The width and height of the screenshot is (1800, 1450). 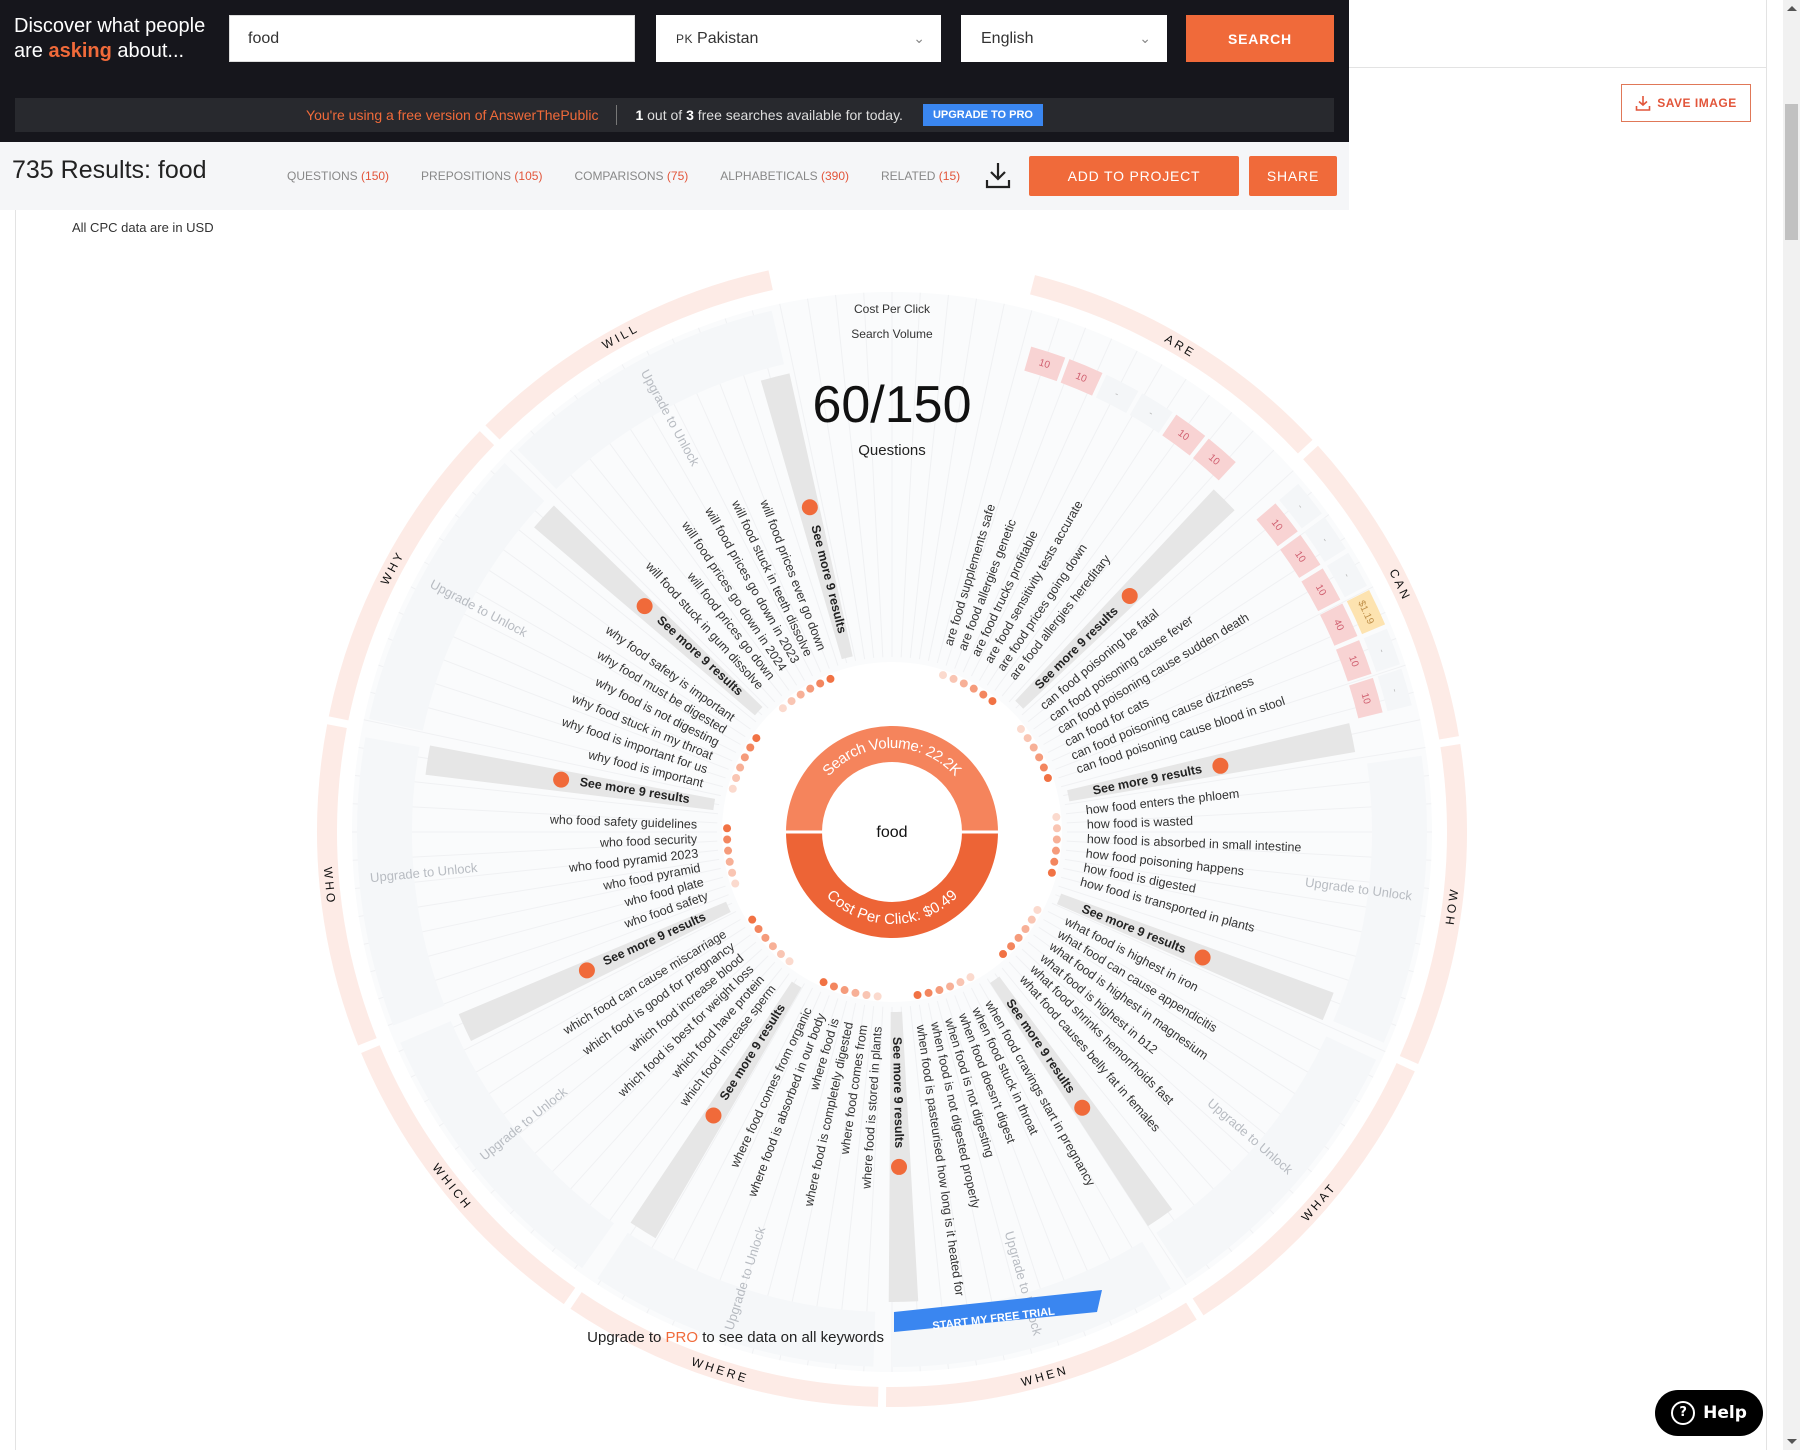 What do you see at coordinates (720, 1370) in the screenshot?
I see `category-label-where: WHERE` at bounding box center [720, 1370].